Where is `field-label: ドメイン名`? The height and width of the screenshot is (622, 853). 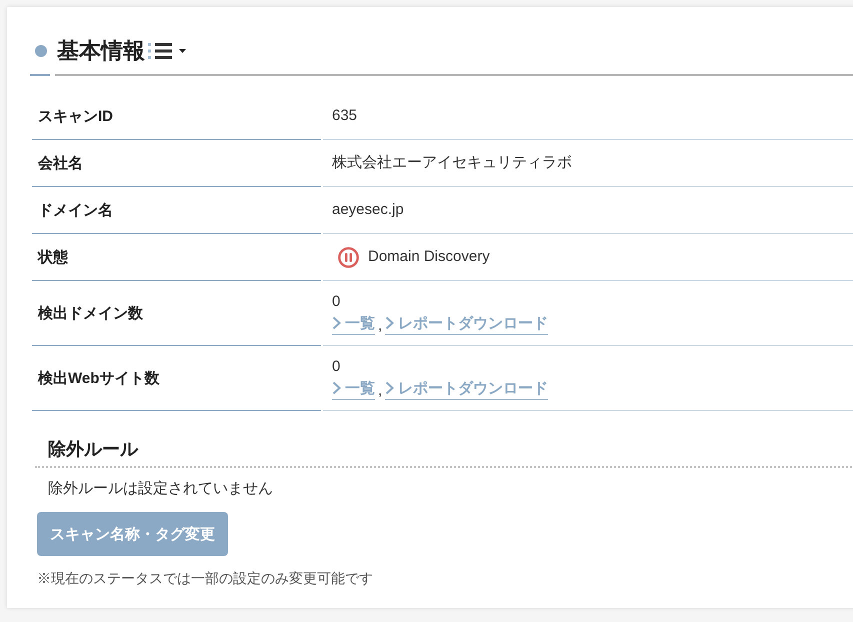
field-label: ドメイン名 is located at coordinates (75, 210).